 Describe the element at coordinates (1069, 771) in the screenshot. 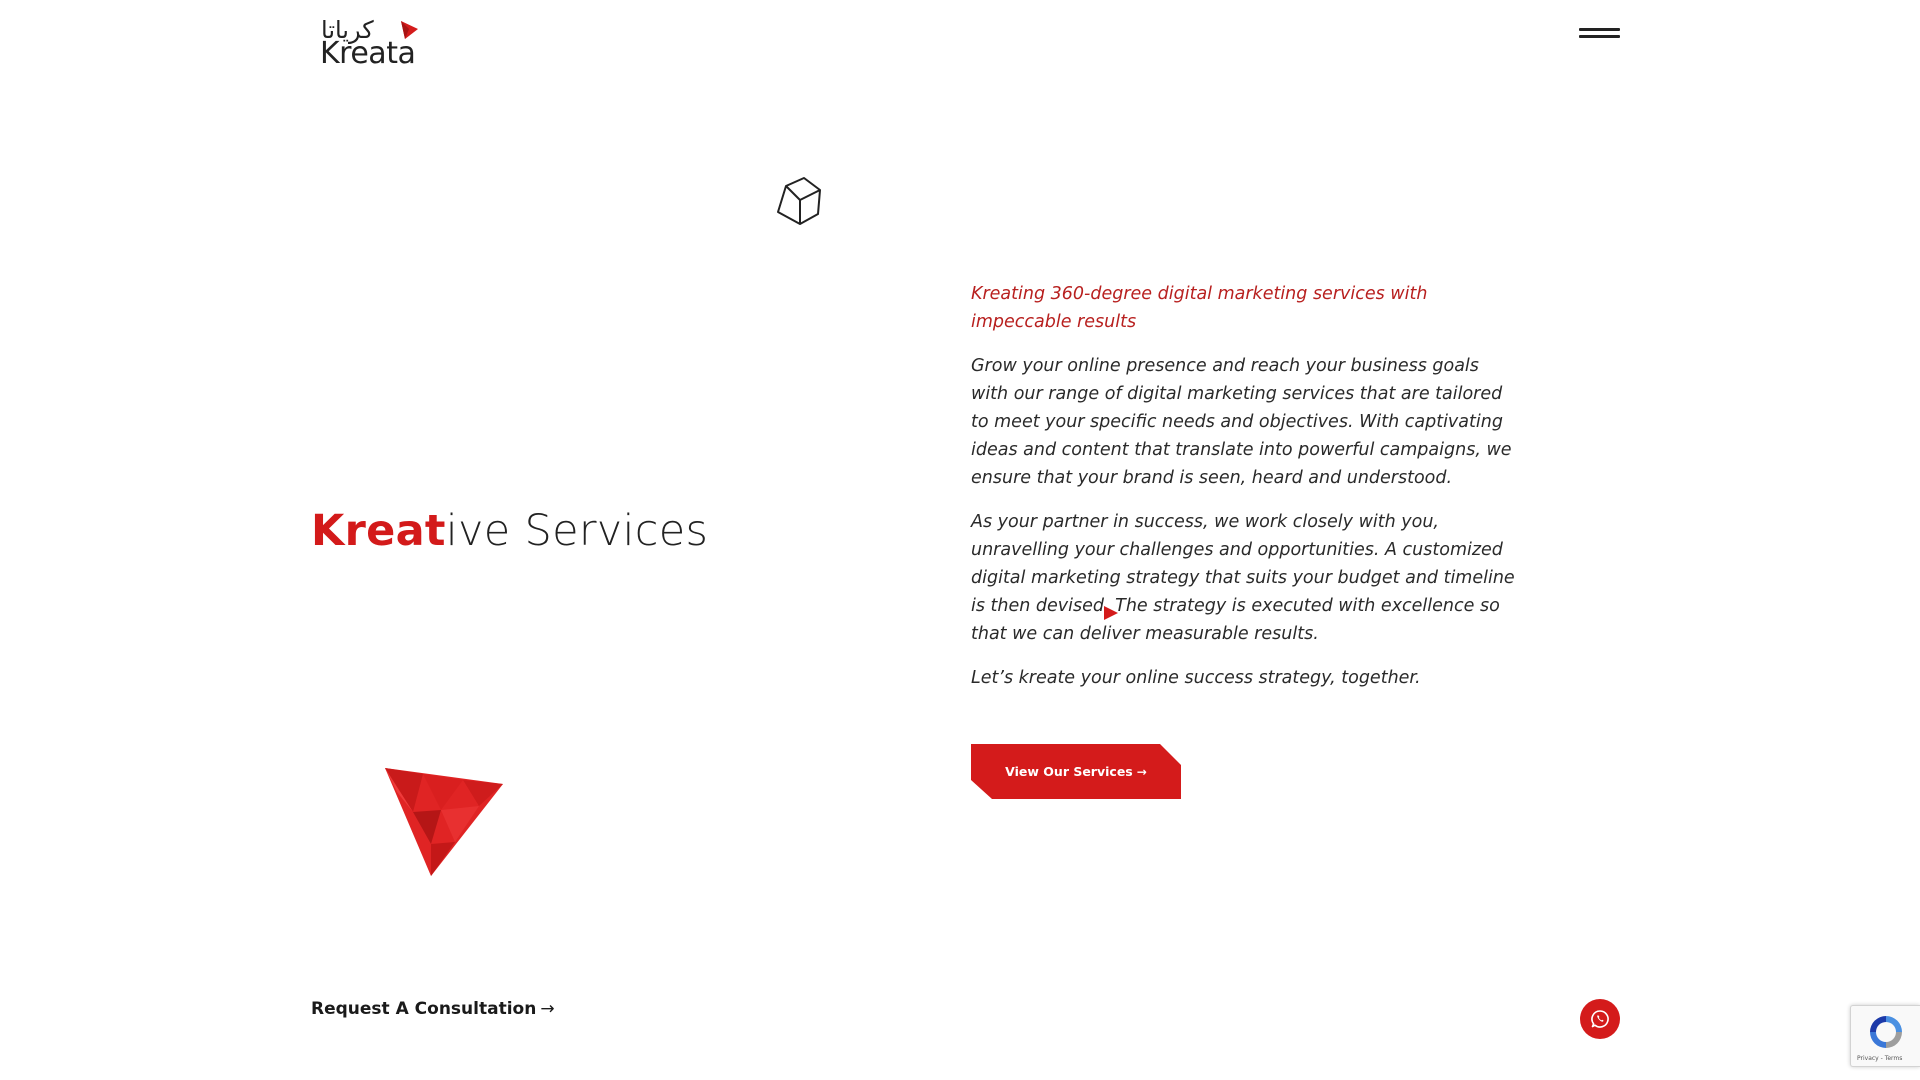

I see `view-services-label: View Our Services` at that location.